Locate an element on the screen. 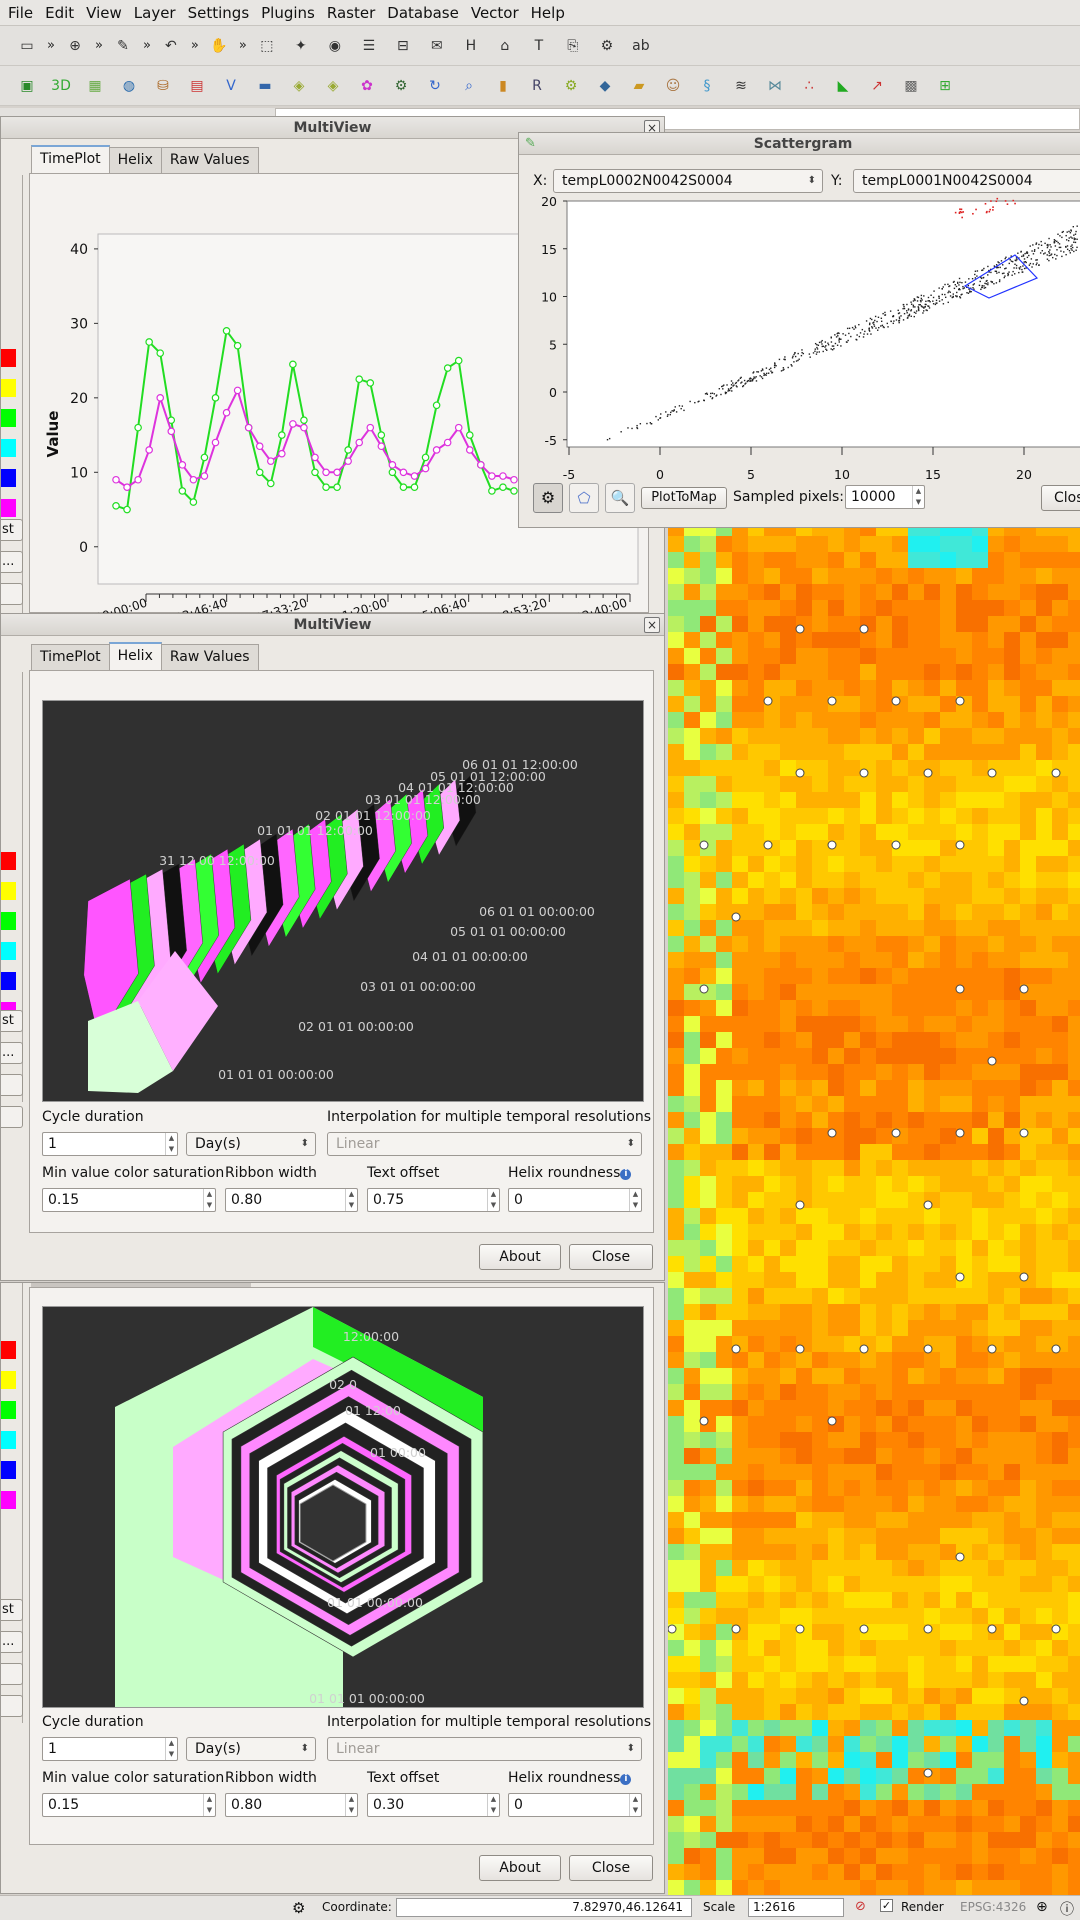 This screenshot has height=1920, width=1080. globe-icon: ◍ is located at coordinates (129, 86).